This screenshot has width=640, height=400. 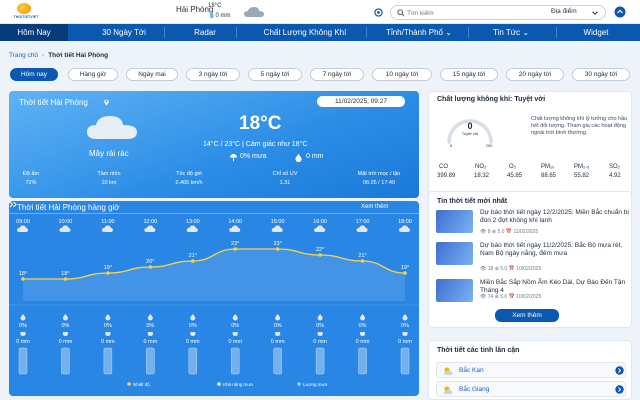 I want to click on current-weather-title: Thời tiết Hải Phòng, so click(x=53, y=102).